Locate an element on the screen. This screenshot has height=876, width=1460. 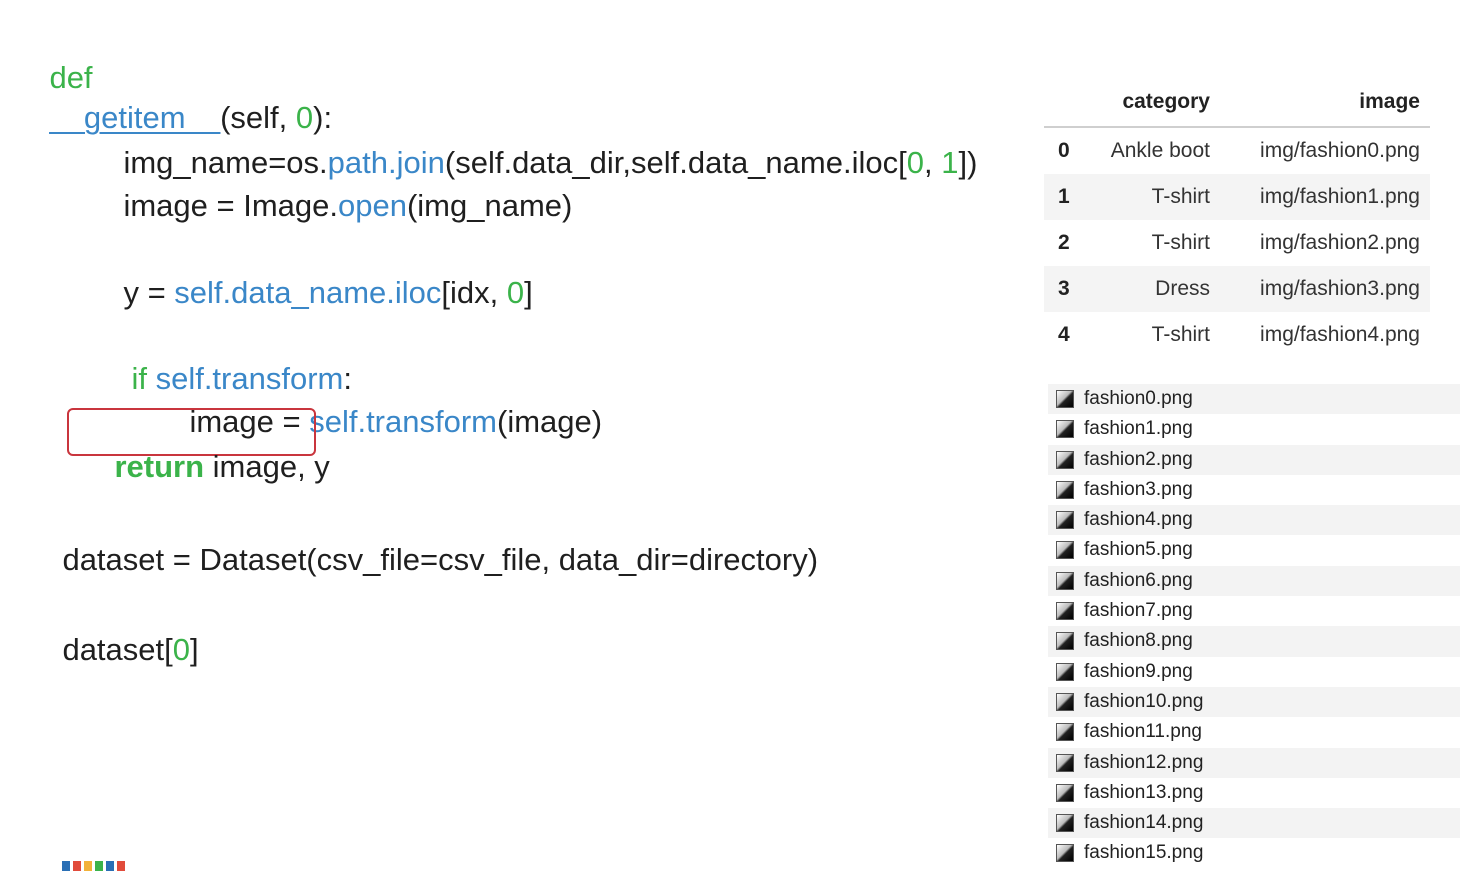
return-keyword: return is located at coordinates (159, 466).